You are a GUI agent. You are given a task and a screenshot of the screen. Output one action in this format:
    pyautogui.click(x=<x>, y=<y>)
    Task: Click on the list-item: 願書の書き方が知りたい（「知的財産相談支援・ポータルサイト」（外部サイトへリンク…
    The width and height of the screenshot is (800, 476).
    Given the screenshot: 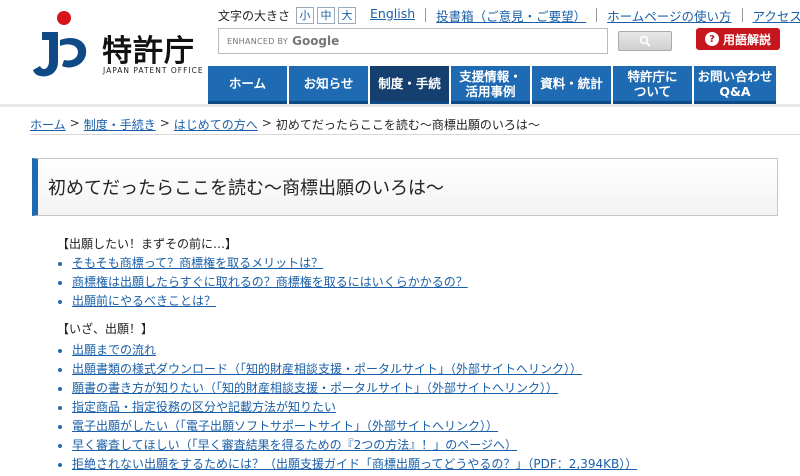 What is the action you would take?
    pyautogui.click(x=347, y=388)
    